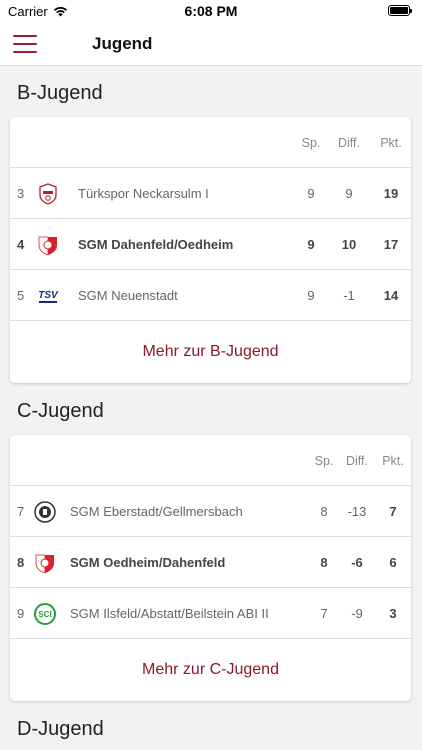  I want to click on status-time: 6:08 PM, so click(211, 11).